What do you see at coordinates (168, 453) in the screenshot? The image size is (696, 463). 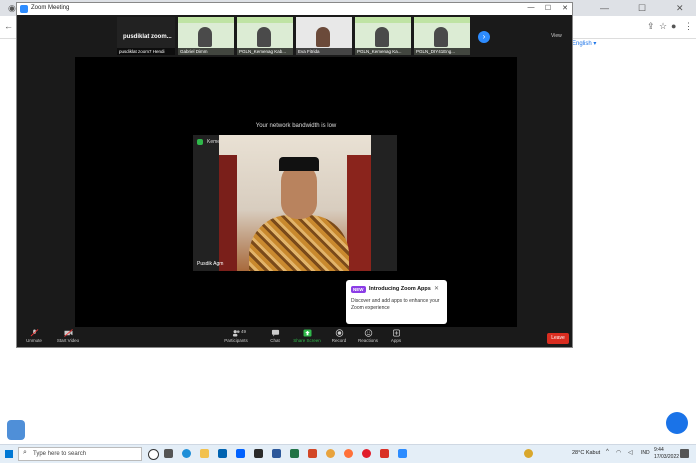 I see `task-view-icon` at bounding box center [168, 453].